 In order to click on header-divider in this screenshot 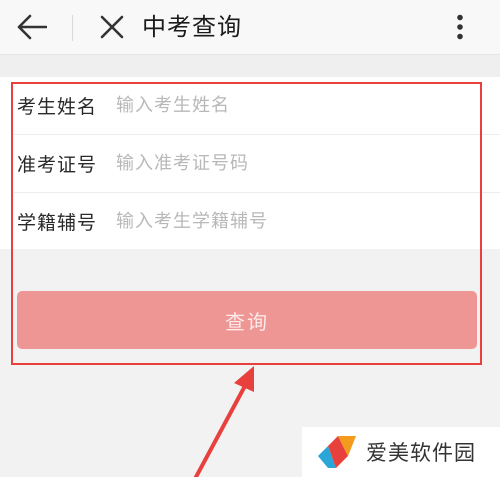, I will do `click(72, 28)`.